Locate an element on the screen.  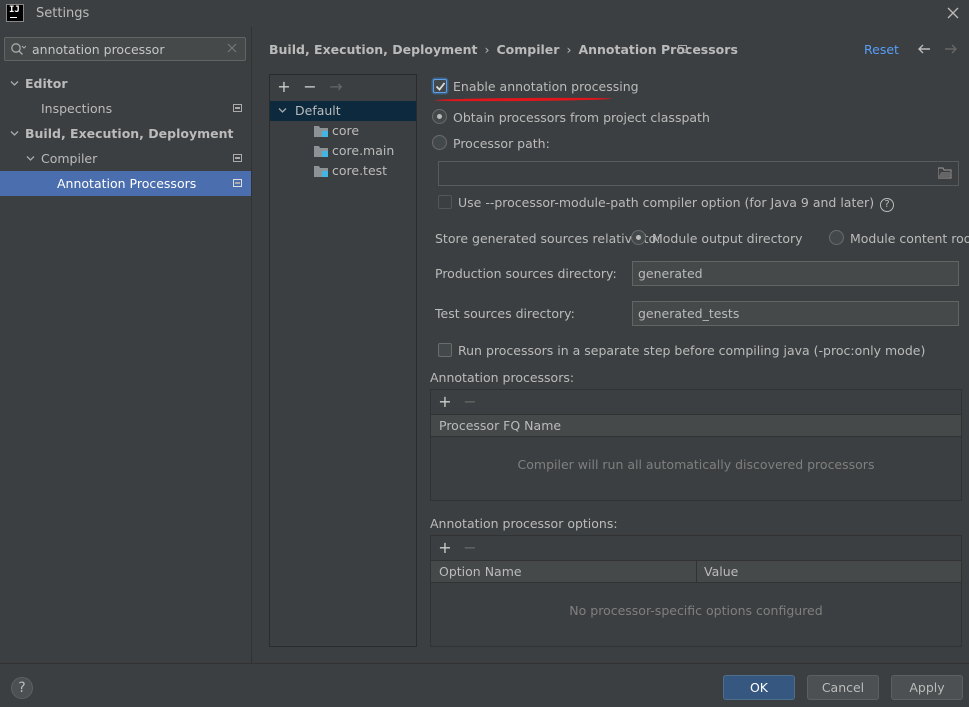
help-circle-icon: ? is located at coordinates (887, 205).